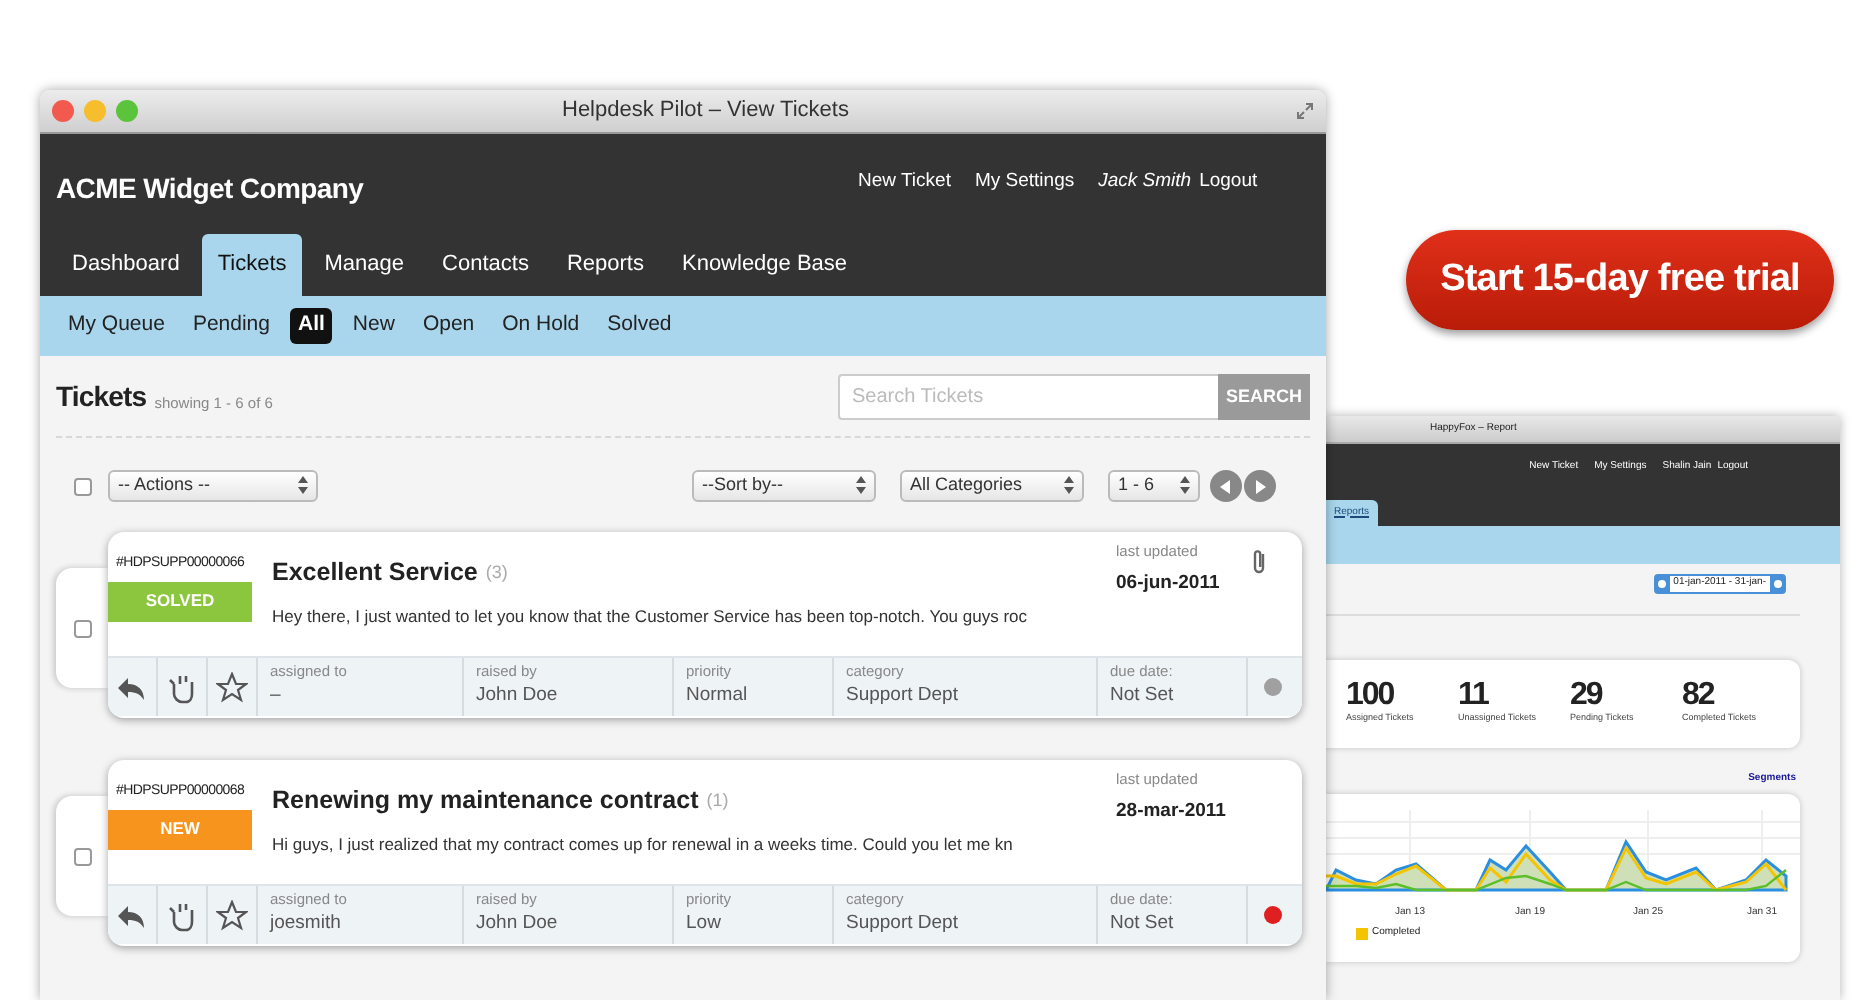  What do you see at coordinates (1699, 695) in the screenshot?
I see `stat-value: 82` at bounding box center [1699, 695].